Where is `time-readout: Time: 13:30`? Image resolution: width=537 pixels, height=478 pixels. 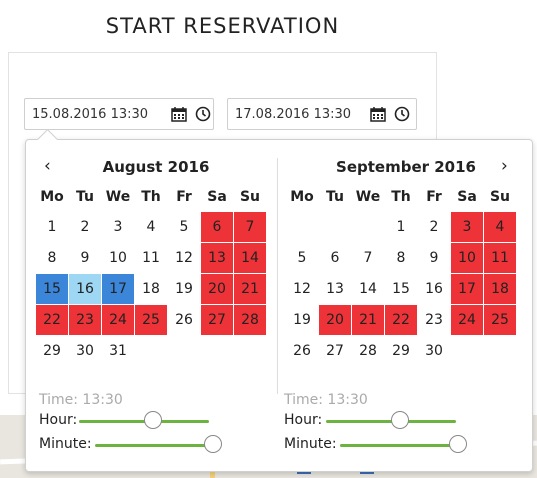
time-readout: Time: 13:30 is located at coordinates (81, 400).